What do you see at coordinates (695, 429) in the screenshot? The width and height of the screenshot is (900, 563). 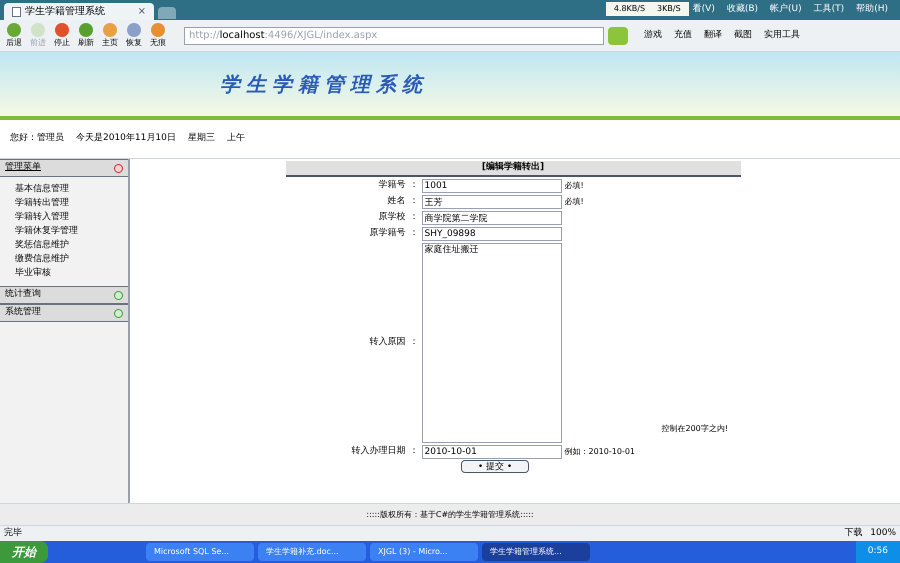 I see `field-hint: 控制在200字之内!` at bounding box center [695, 429].